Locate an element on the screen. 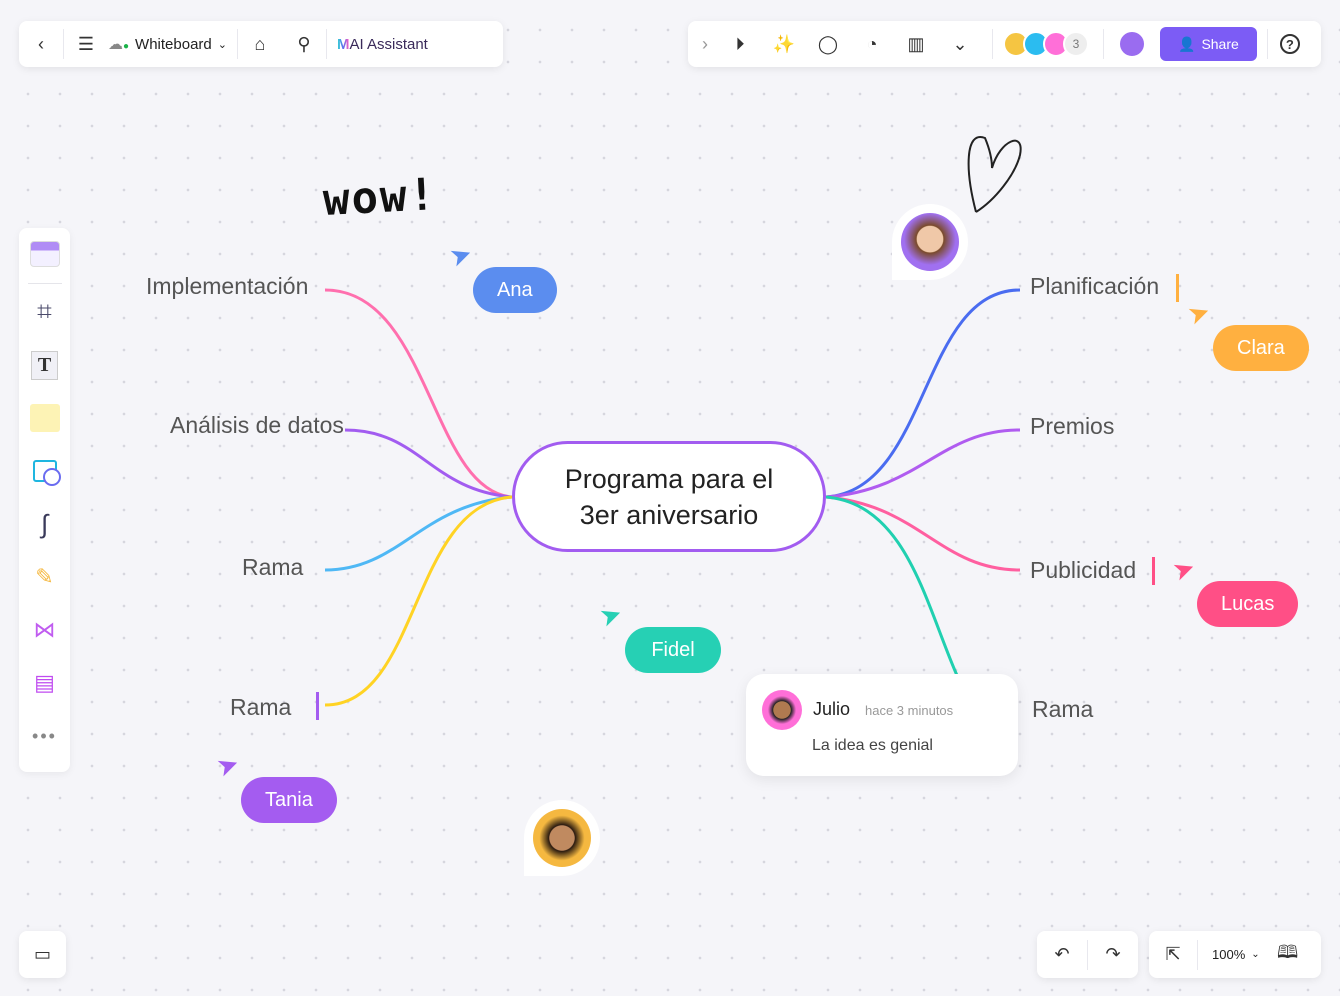 This screenshot has height=996, width=1340. text-caret-lucas is located at coordinates (1153, 571).